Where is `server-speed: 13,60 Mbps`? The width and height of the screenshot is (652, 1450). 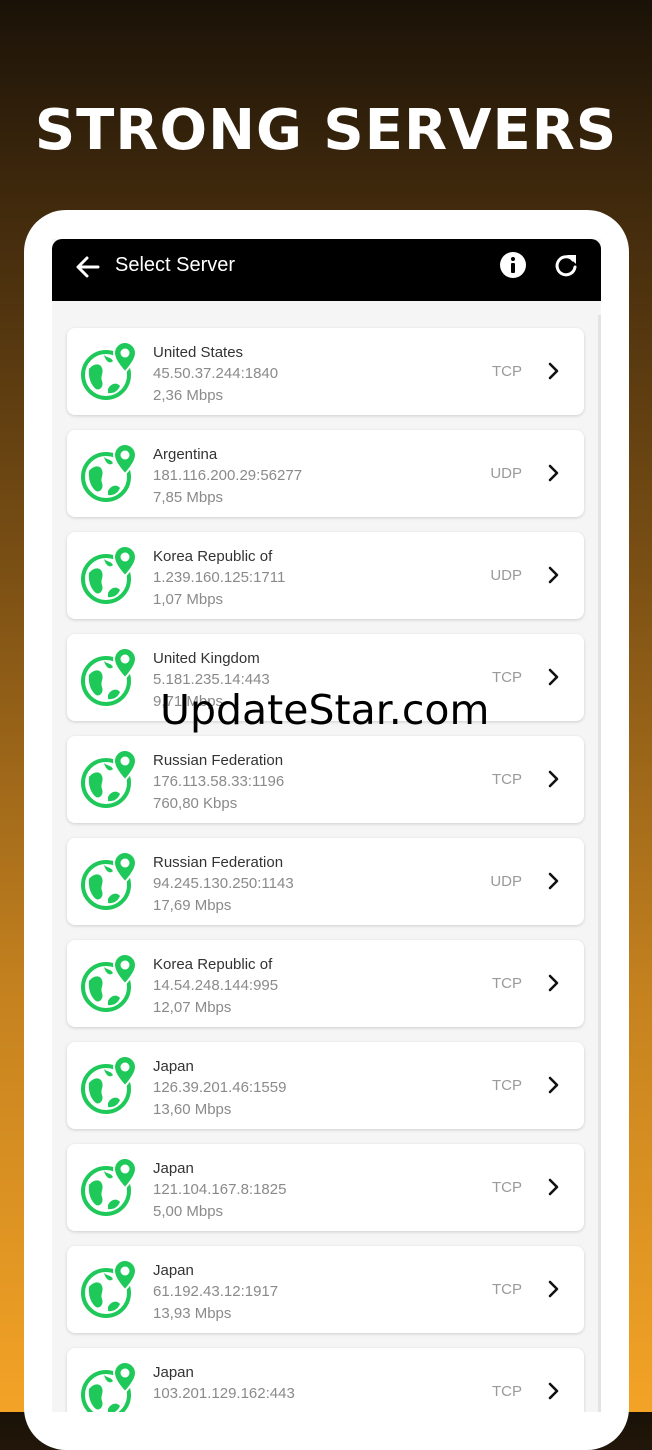 server-speed: 13,60 Mbps is located at coordinates (192, 1109).